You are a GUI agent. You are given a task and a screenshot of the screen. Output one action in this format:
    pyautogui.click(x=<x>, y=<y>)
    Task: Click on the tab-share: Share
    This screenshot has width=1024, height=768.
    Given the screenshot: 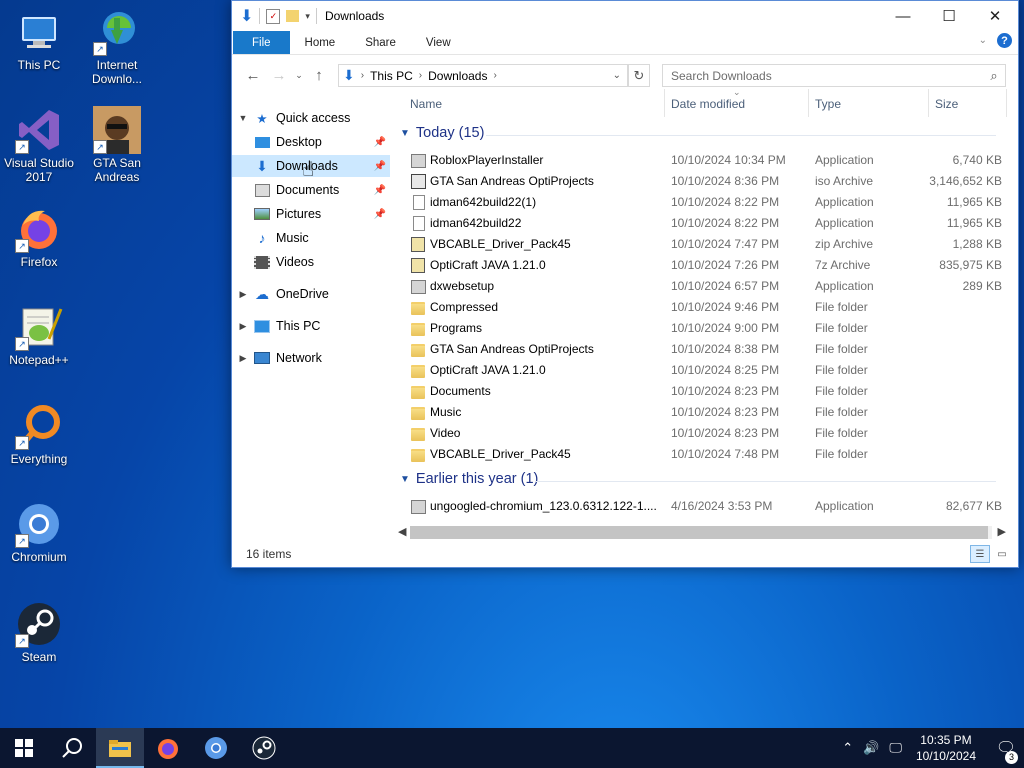 What is the action you would take?
    pyautogui.click(x=380, y=42)
    